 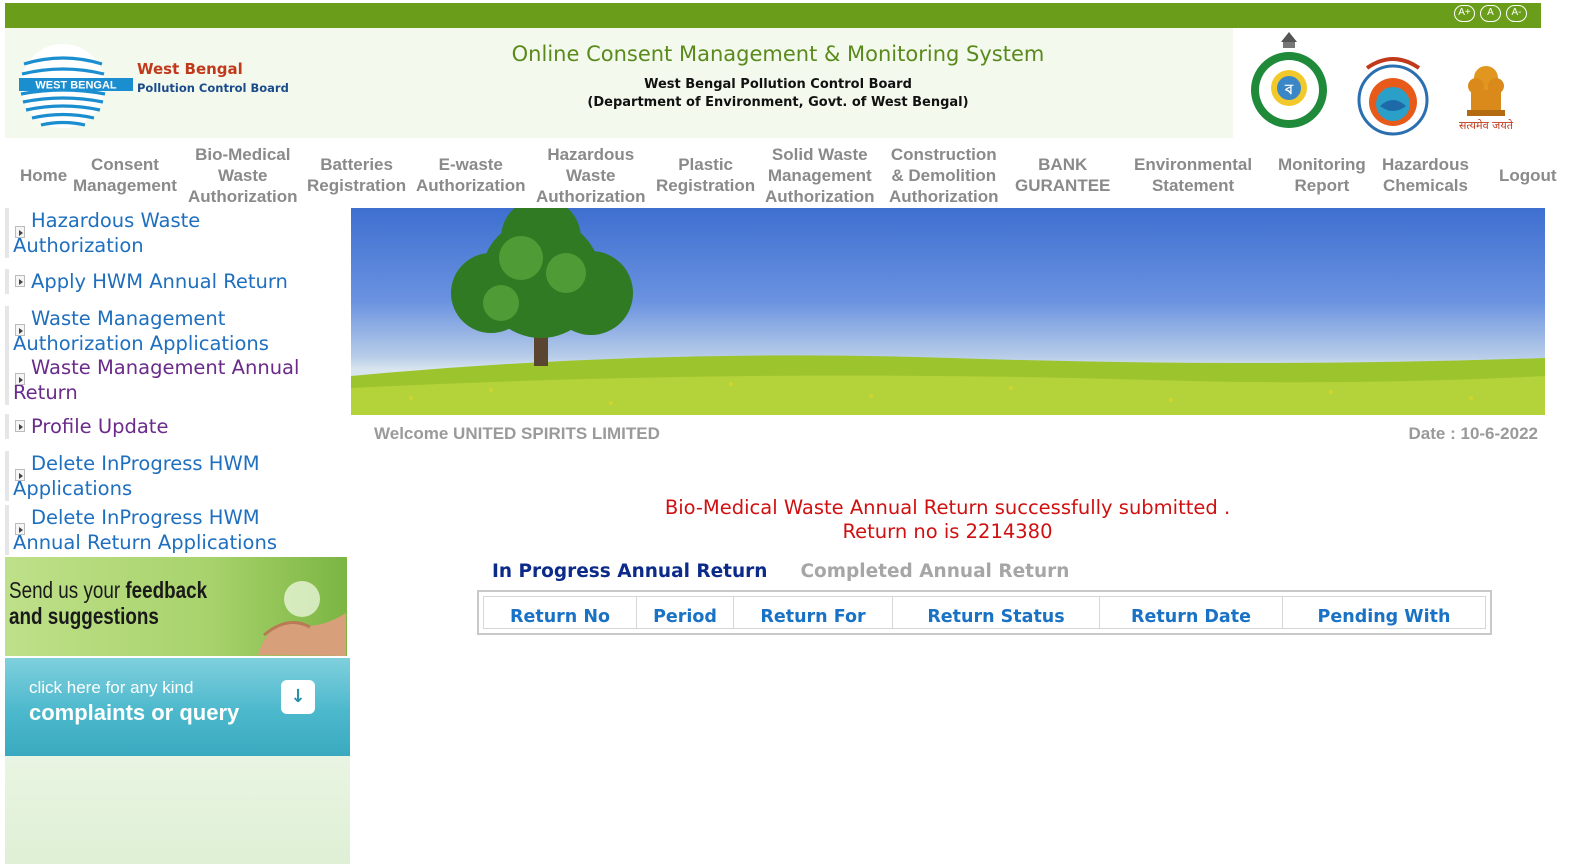 I want to click on sidebar-item-apply-hwm-annual-return: Apply HWM Annual Return, so click(x=175, y=281).